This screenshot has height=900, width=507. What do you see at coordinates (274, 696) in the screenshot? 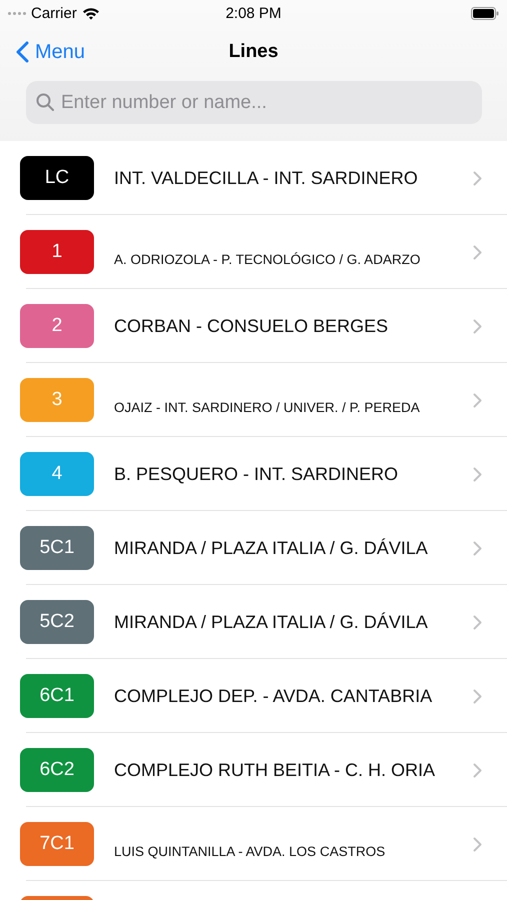
I see `line-name: COMPLEJO DEP. - AVDA. CANTABRIA` at bounding box center [274, 696].